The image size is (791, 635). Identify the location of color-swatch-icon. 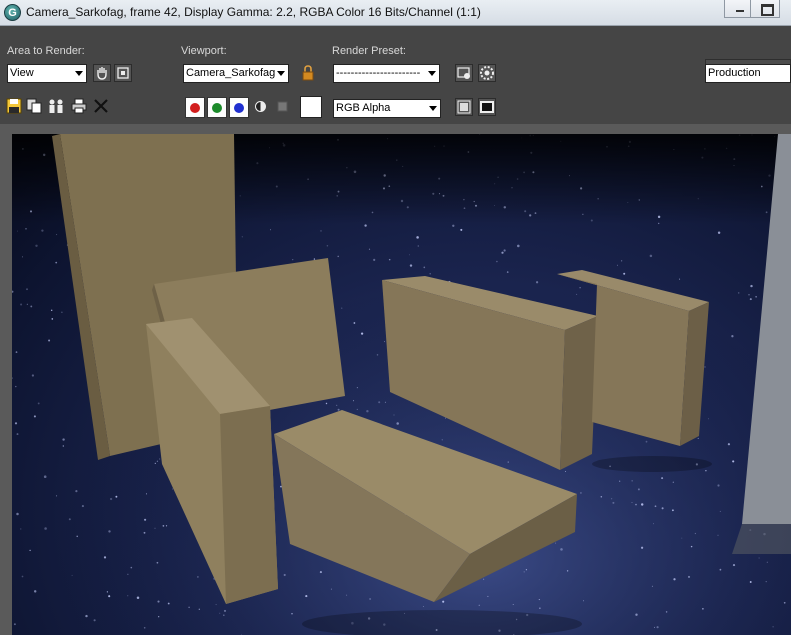
(311, 107).